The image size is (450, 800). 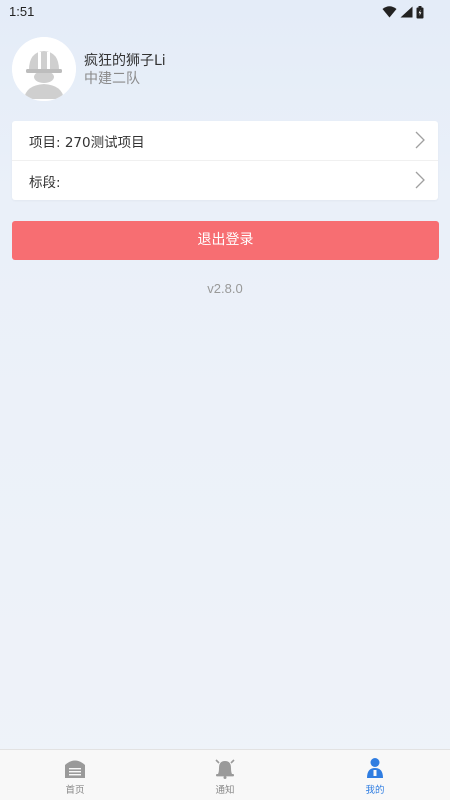 I want to click on tab-home: 首页, so click(x=75, y=775).